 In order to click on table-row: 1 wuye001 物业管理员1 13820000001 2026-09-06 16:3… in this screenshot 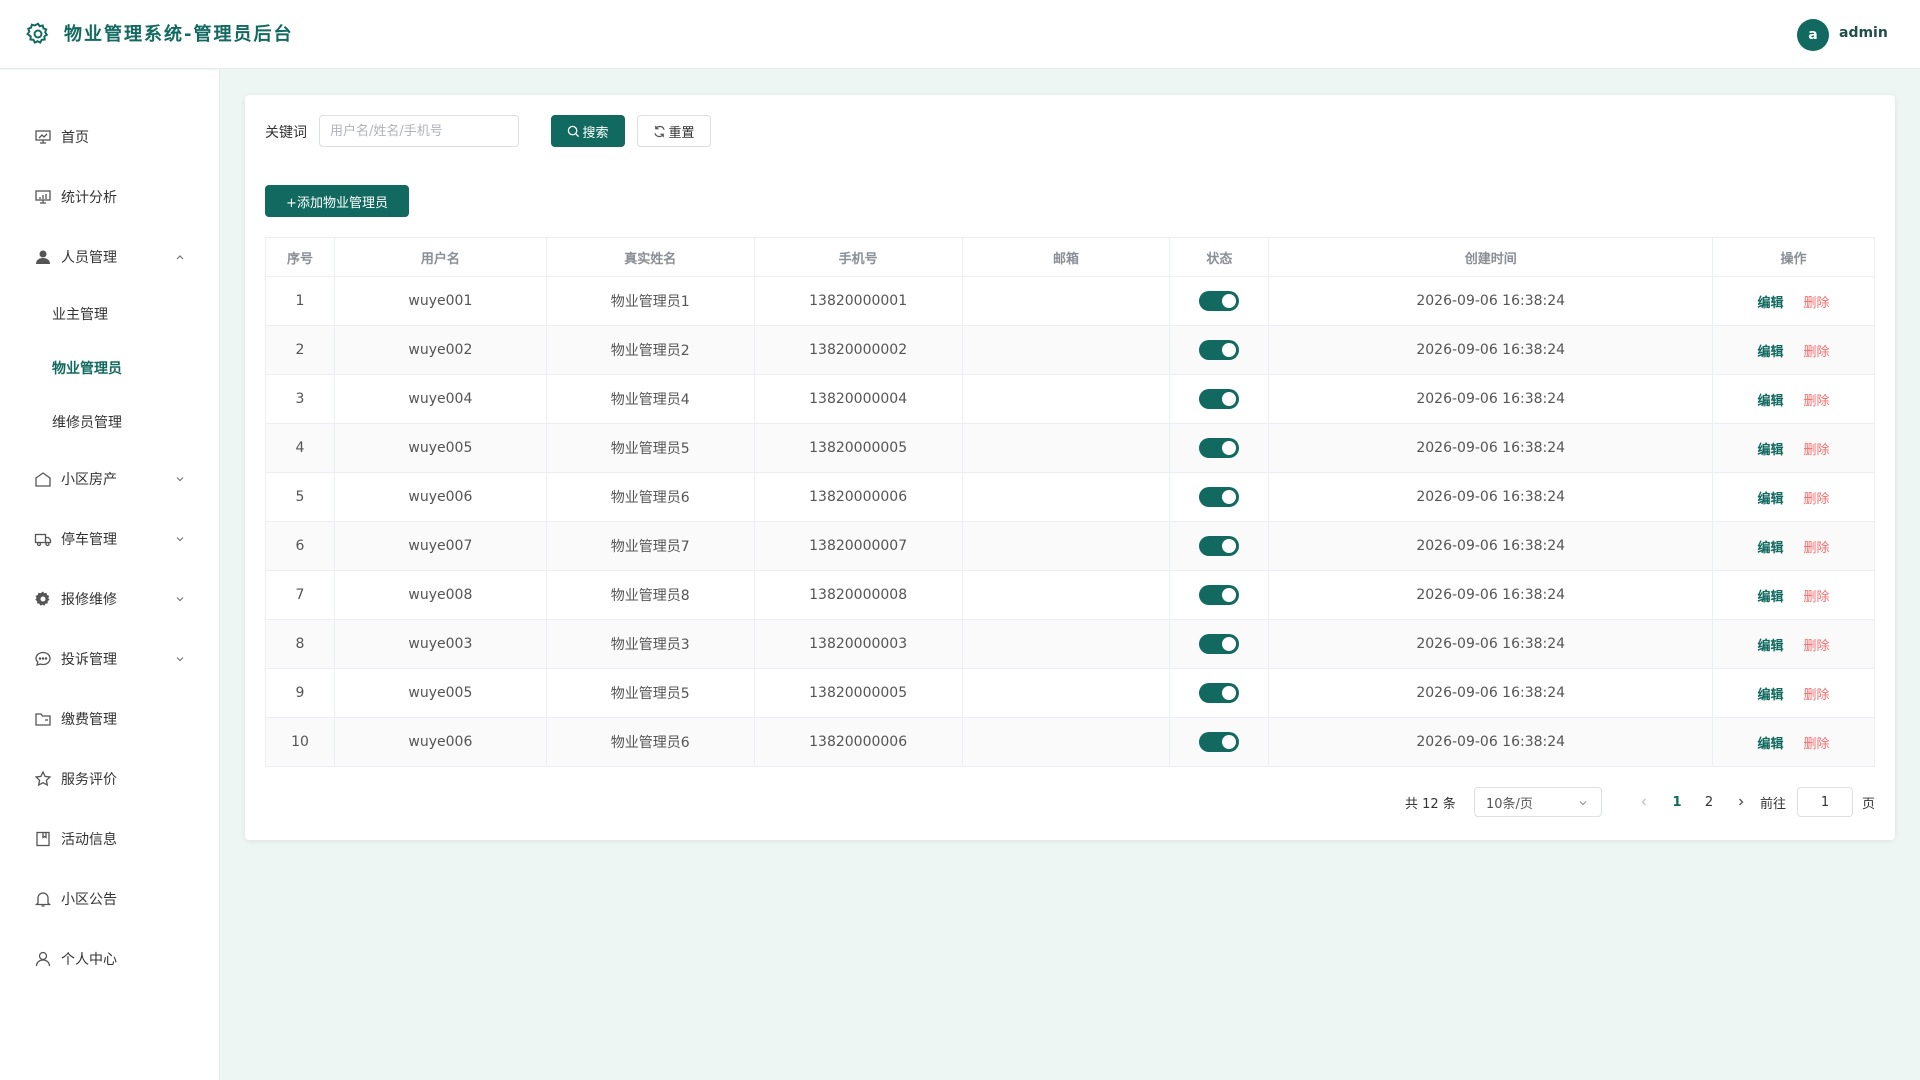, I will do `click(1070, 301)`.